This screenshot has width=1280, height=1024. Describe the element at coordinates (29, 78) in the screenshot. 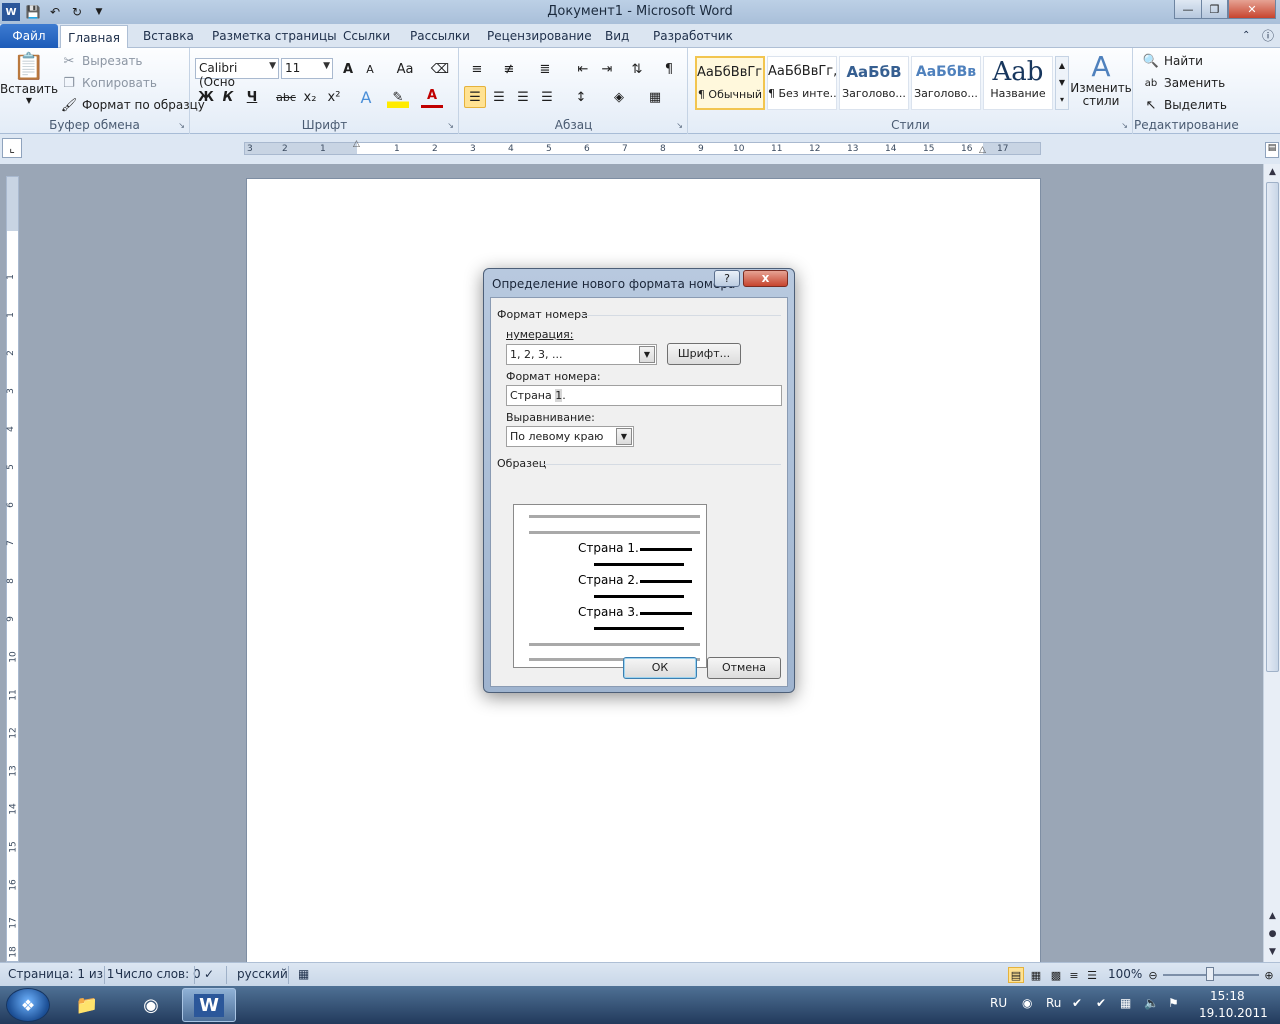

I see `paste-button: 📋 Вставить ▼` at that location.